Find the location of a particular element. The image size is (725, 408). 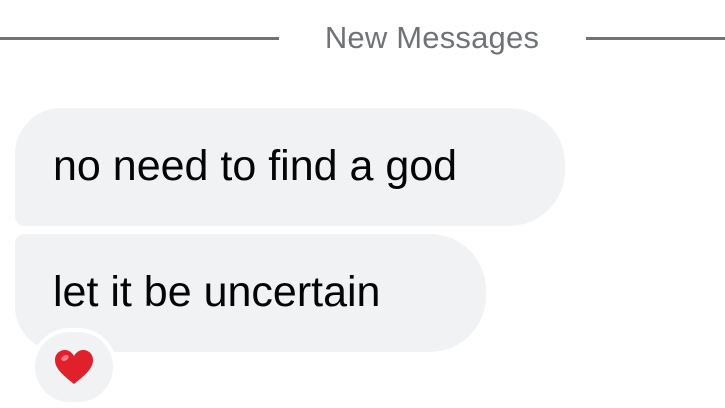

new-messages-label: New Messages is located at coordinates (432, 37).